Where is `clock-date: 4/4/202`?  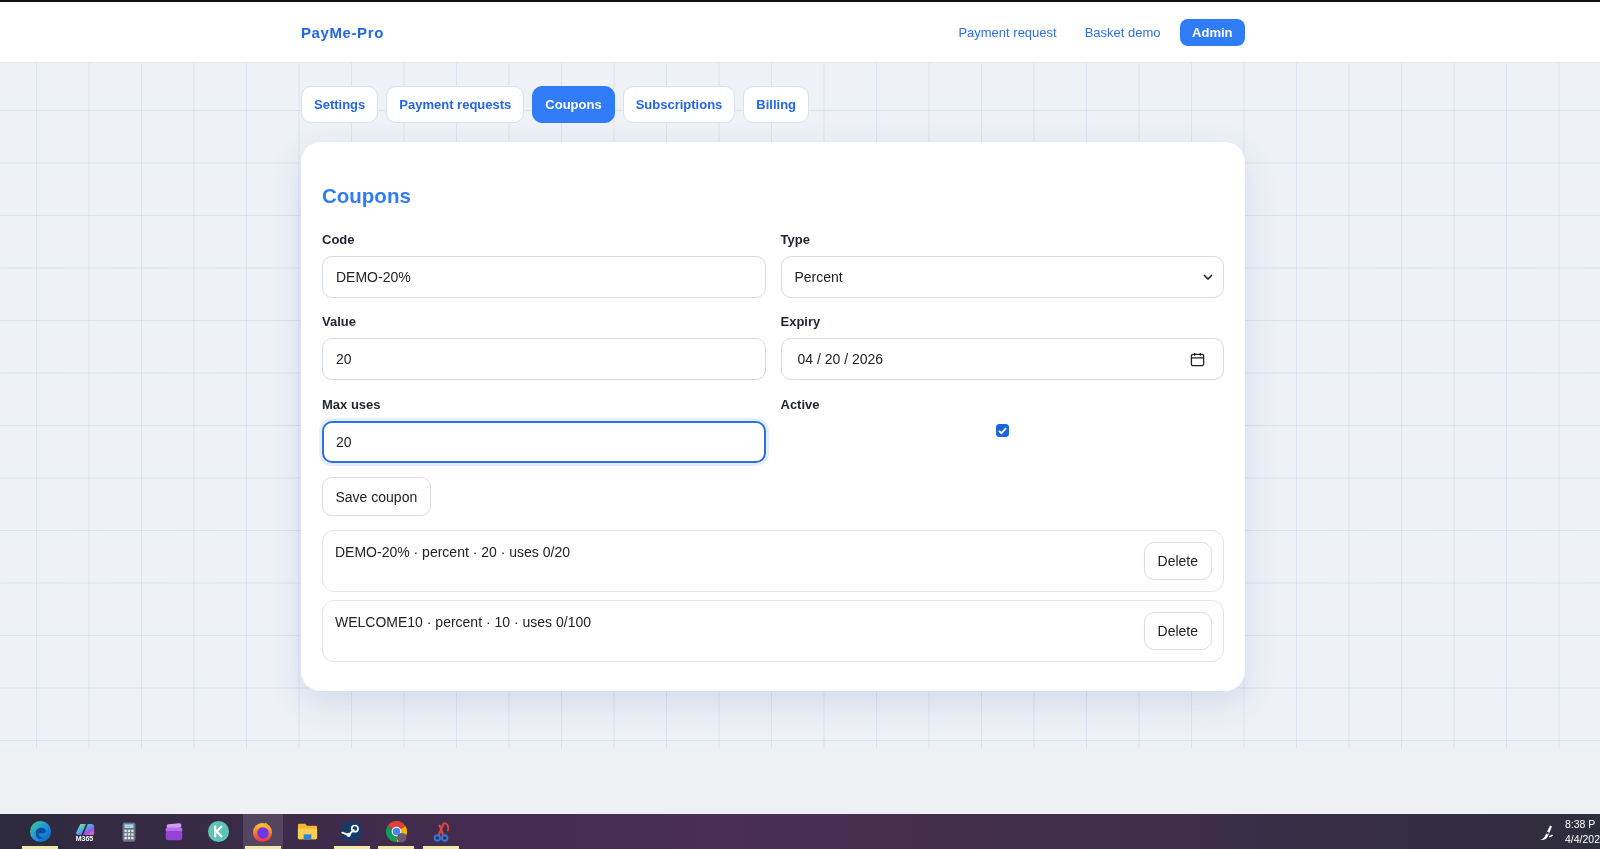
clock-date: 4/4/202 is located at coordinates (1582, 839).